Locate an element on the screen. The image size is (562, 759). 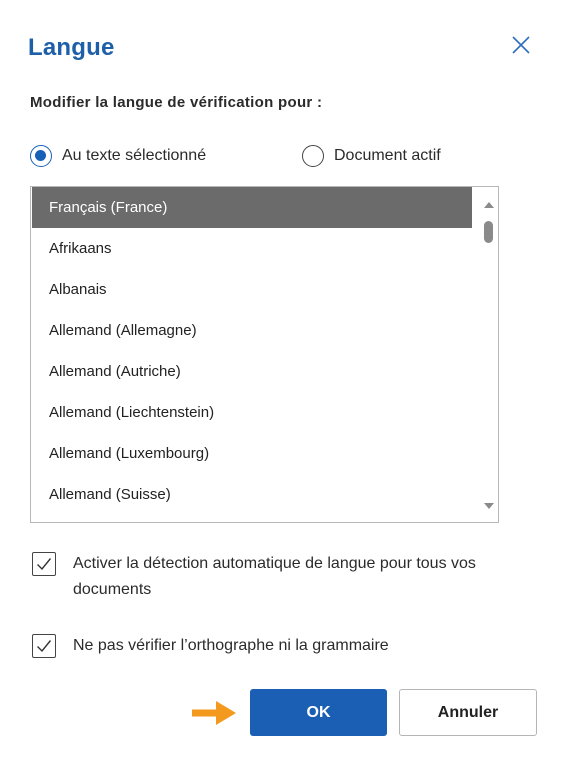
close-icon is located at coordinates (521, 45).